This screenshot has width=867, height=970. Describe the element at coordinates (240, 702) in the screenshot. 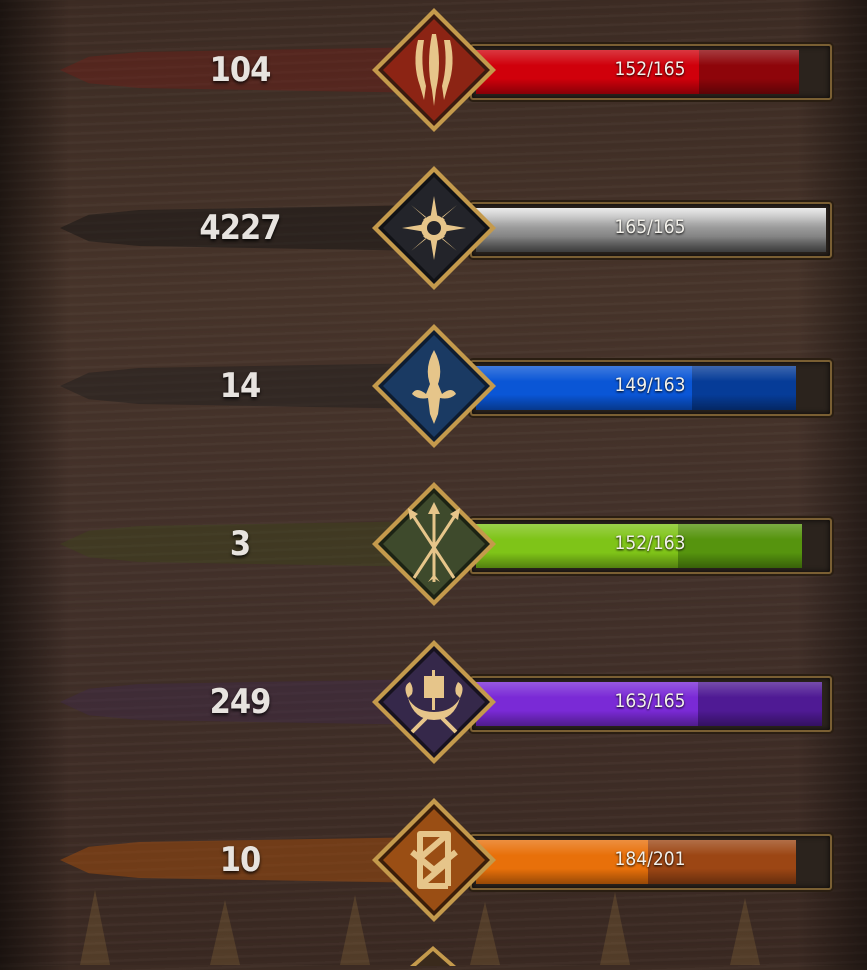

I see `card-count: 249` at that location.